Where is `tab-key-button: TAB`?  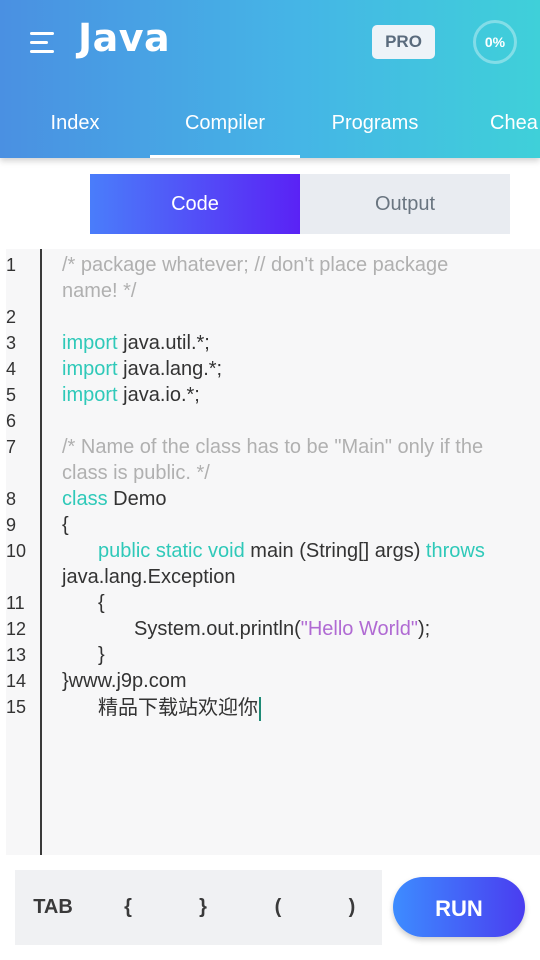 tab-key-button: TAB is located at coordinates (53, 907).